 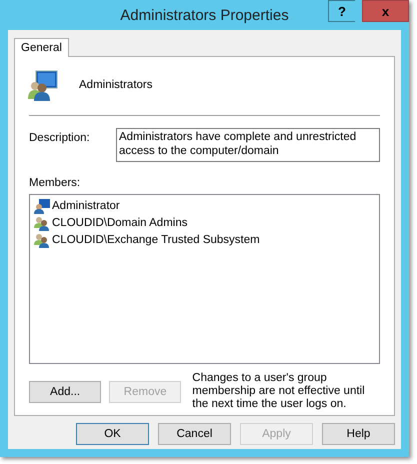 What do you see at coordinates (341, 11) in the screenshot?
I see `help-button: ?` at bounding box center [341, 11].